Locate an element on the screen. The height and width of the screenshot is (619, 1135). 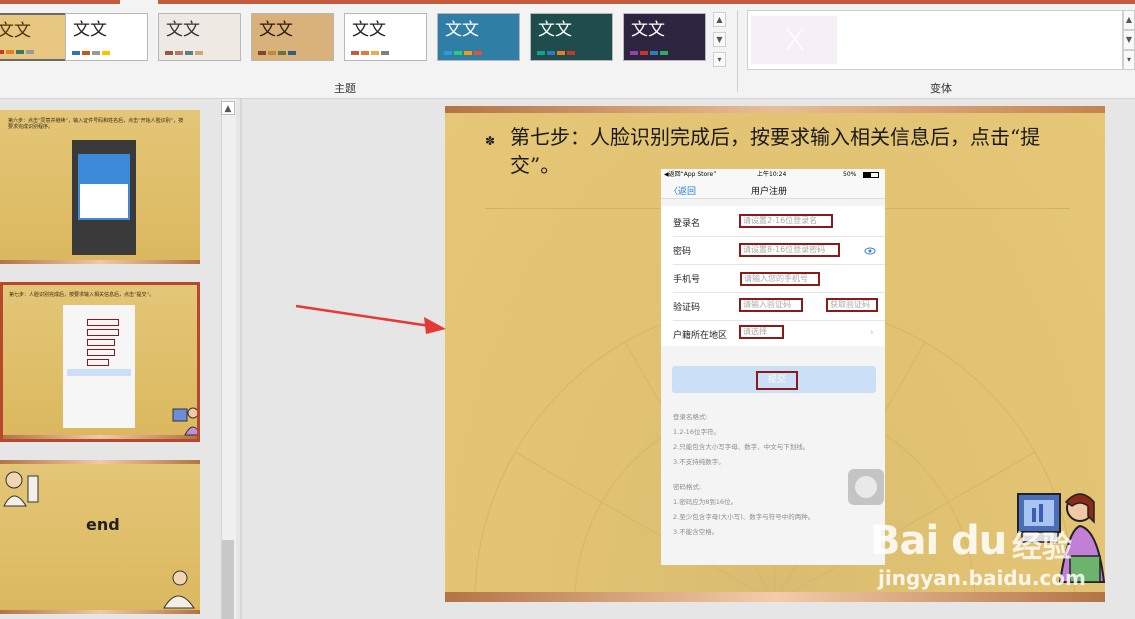
group-label-themes: 主题 is located at coordinates (345, 88).